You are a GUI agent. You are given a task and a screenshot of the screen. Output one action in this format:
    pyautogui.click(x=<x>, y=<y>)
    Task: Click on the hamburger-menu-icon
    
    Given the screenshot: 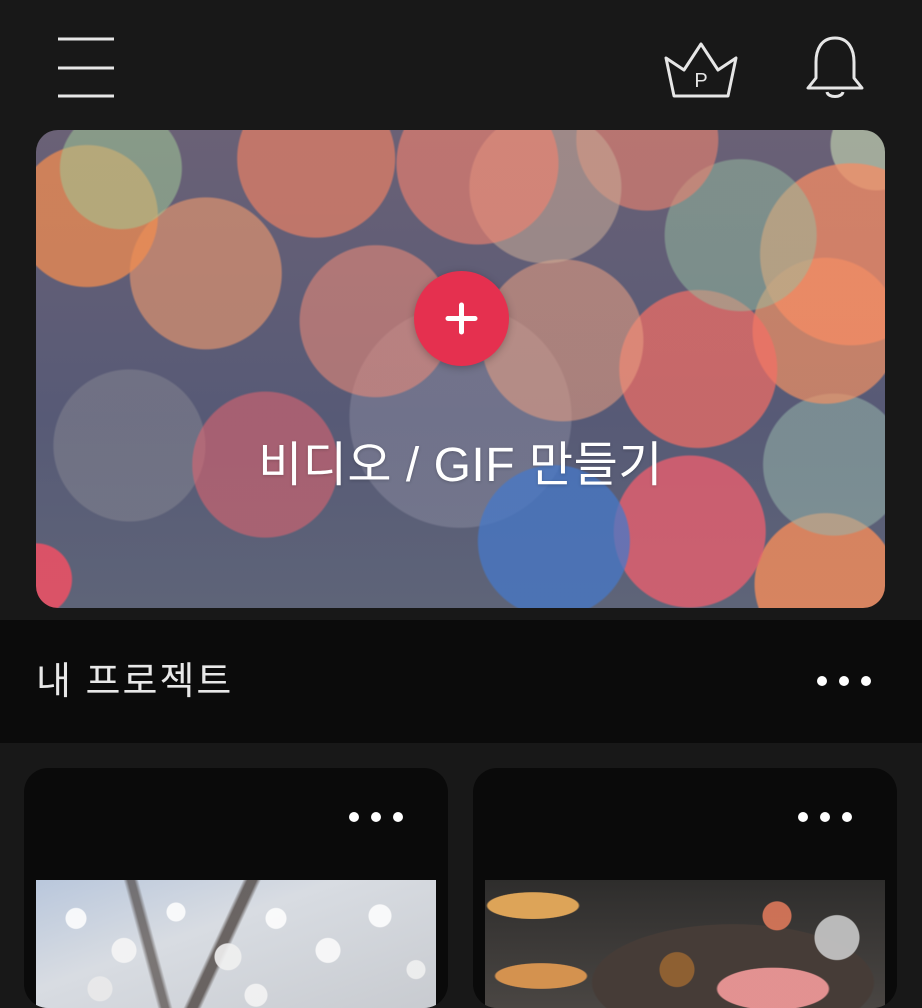 What is the action you would take?
    pyautogui.click(x=86, y=67)
    